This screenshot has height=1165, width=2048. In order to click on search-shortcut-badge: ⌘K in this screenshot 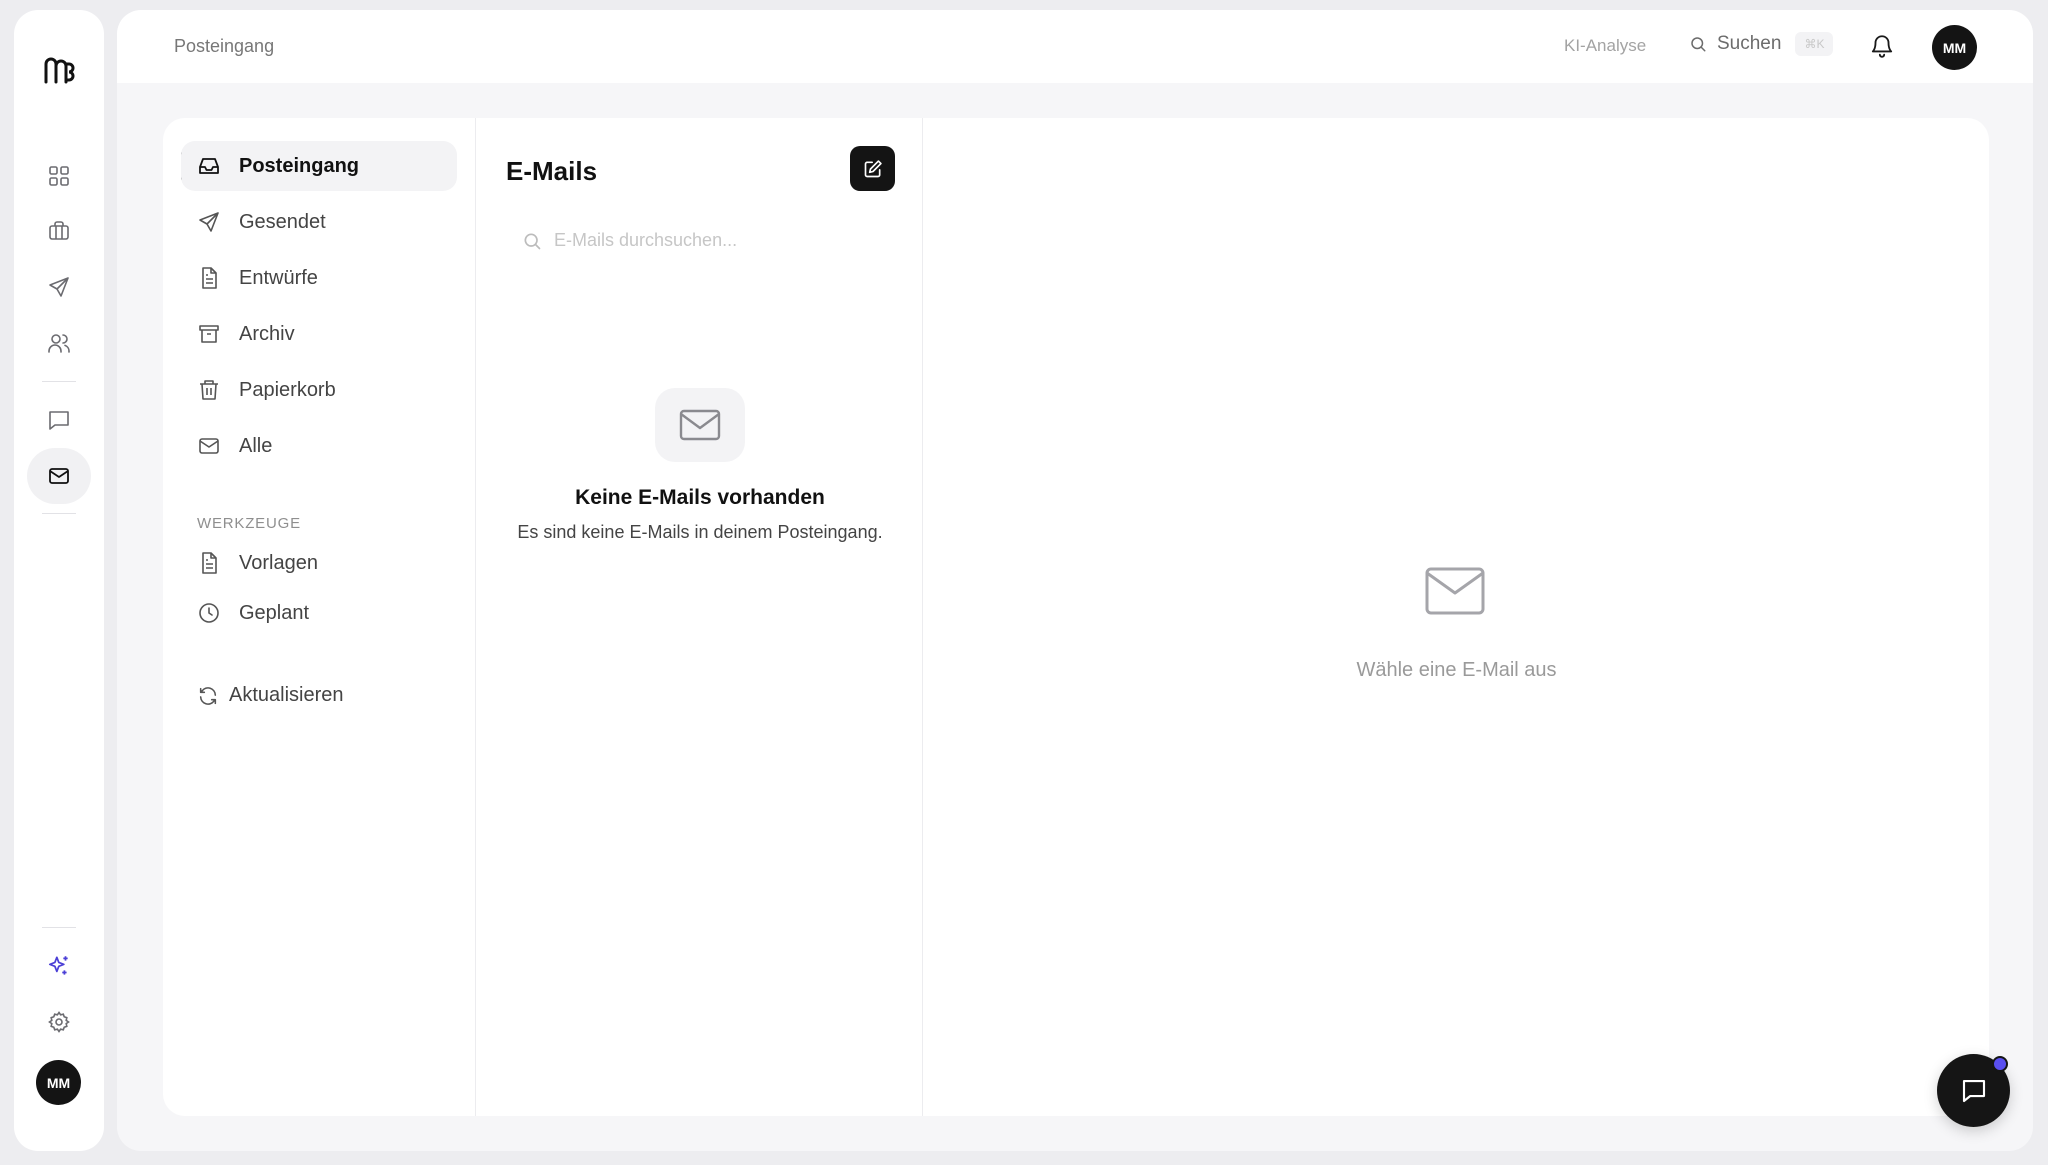, I will do `click(1814, 44)`.